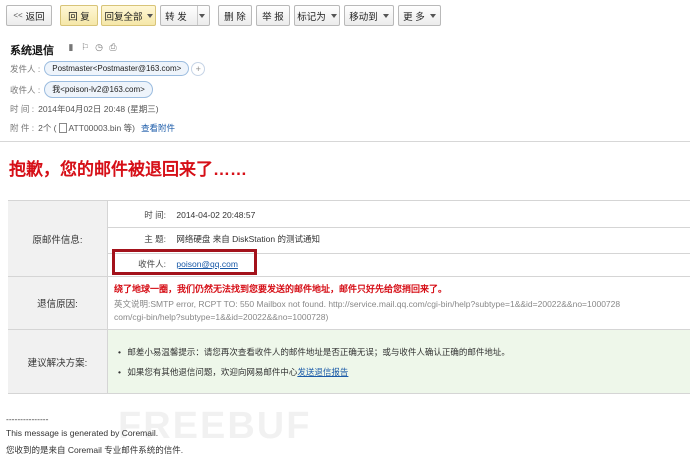 The width and height of the screenshot is (690, 459). I want to click on sender-chip: Postmaster<Postmaster@163.com>, so click(117, 68).